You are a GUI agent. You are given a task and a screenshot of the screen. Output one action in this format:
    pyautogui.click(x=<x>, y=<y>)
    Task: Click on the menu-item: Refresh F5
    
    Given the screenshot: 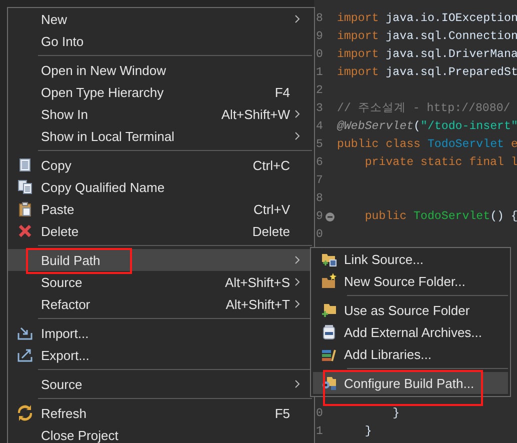 What is the action you would take?
    pyautogui.click(x=161, y=413)
    